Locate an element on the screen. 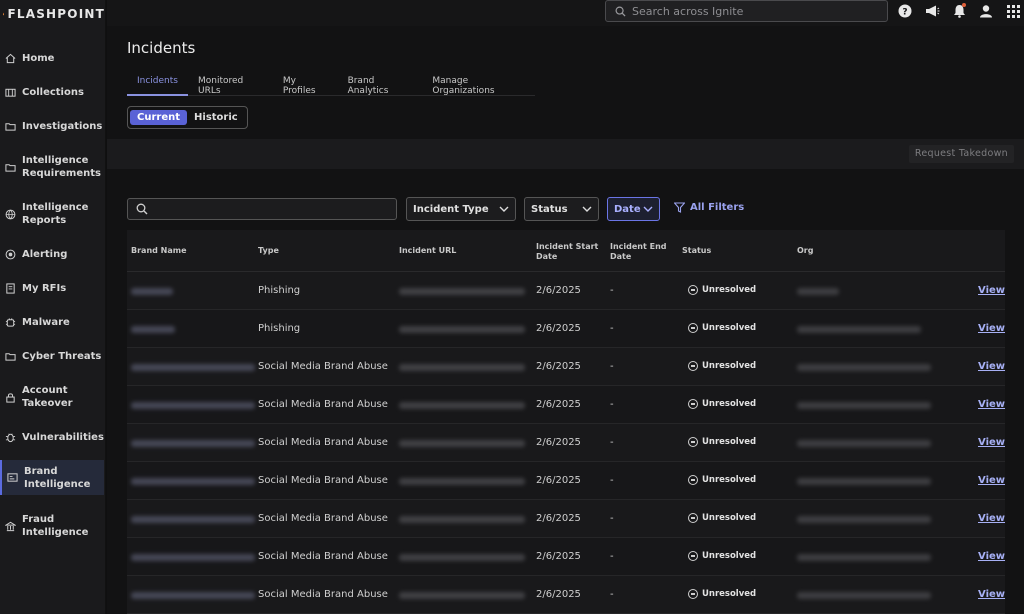 The width and height of the screenshot is (1024, 614). all-filters-button: All Filters is located at coordinates (709, 207).